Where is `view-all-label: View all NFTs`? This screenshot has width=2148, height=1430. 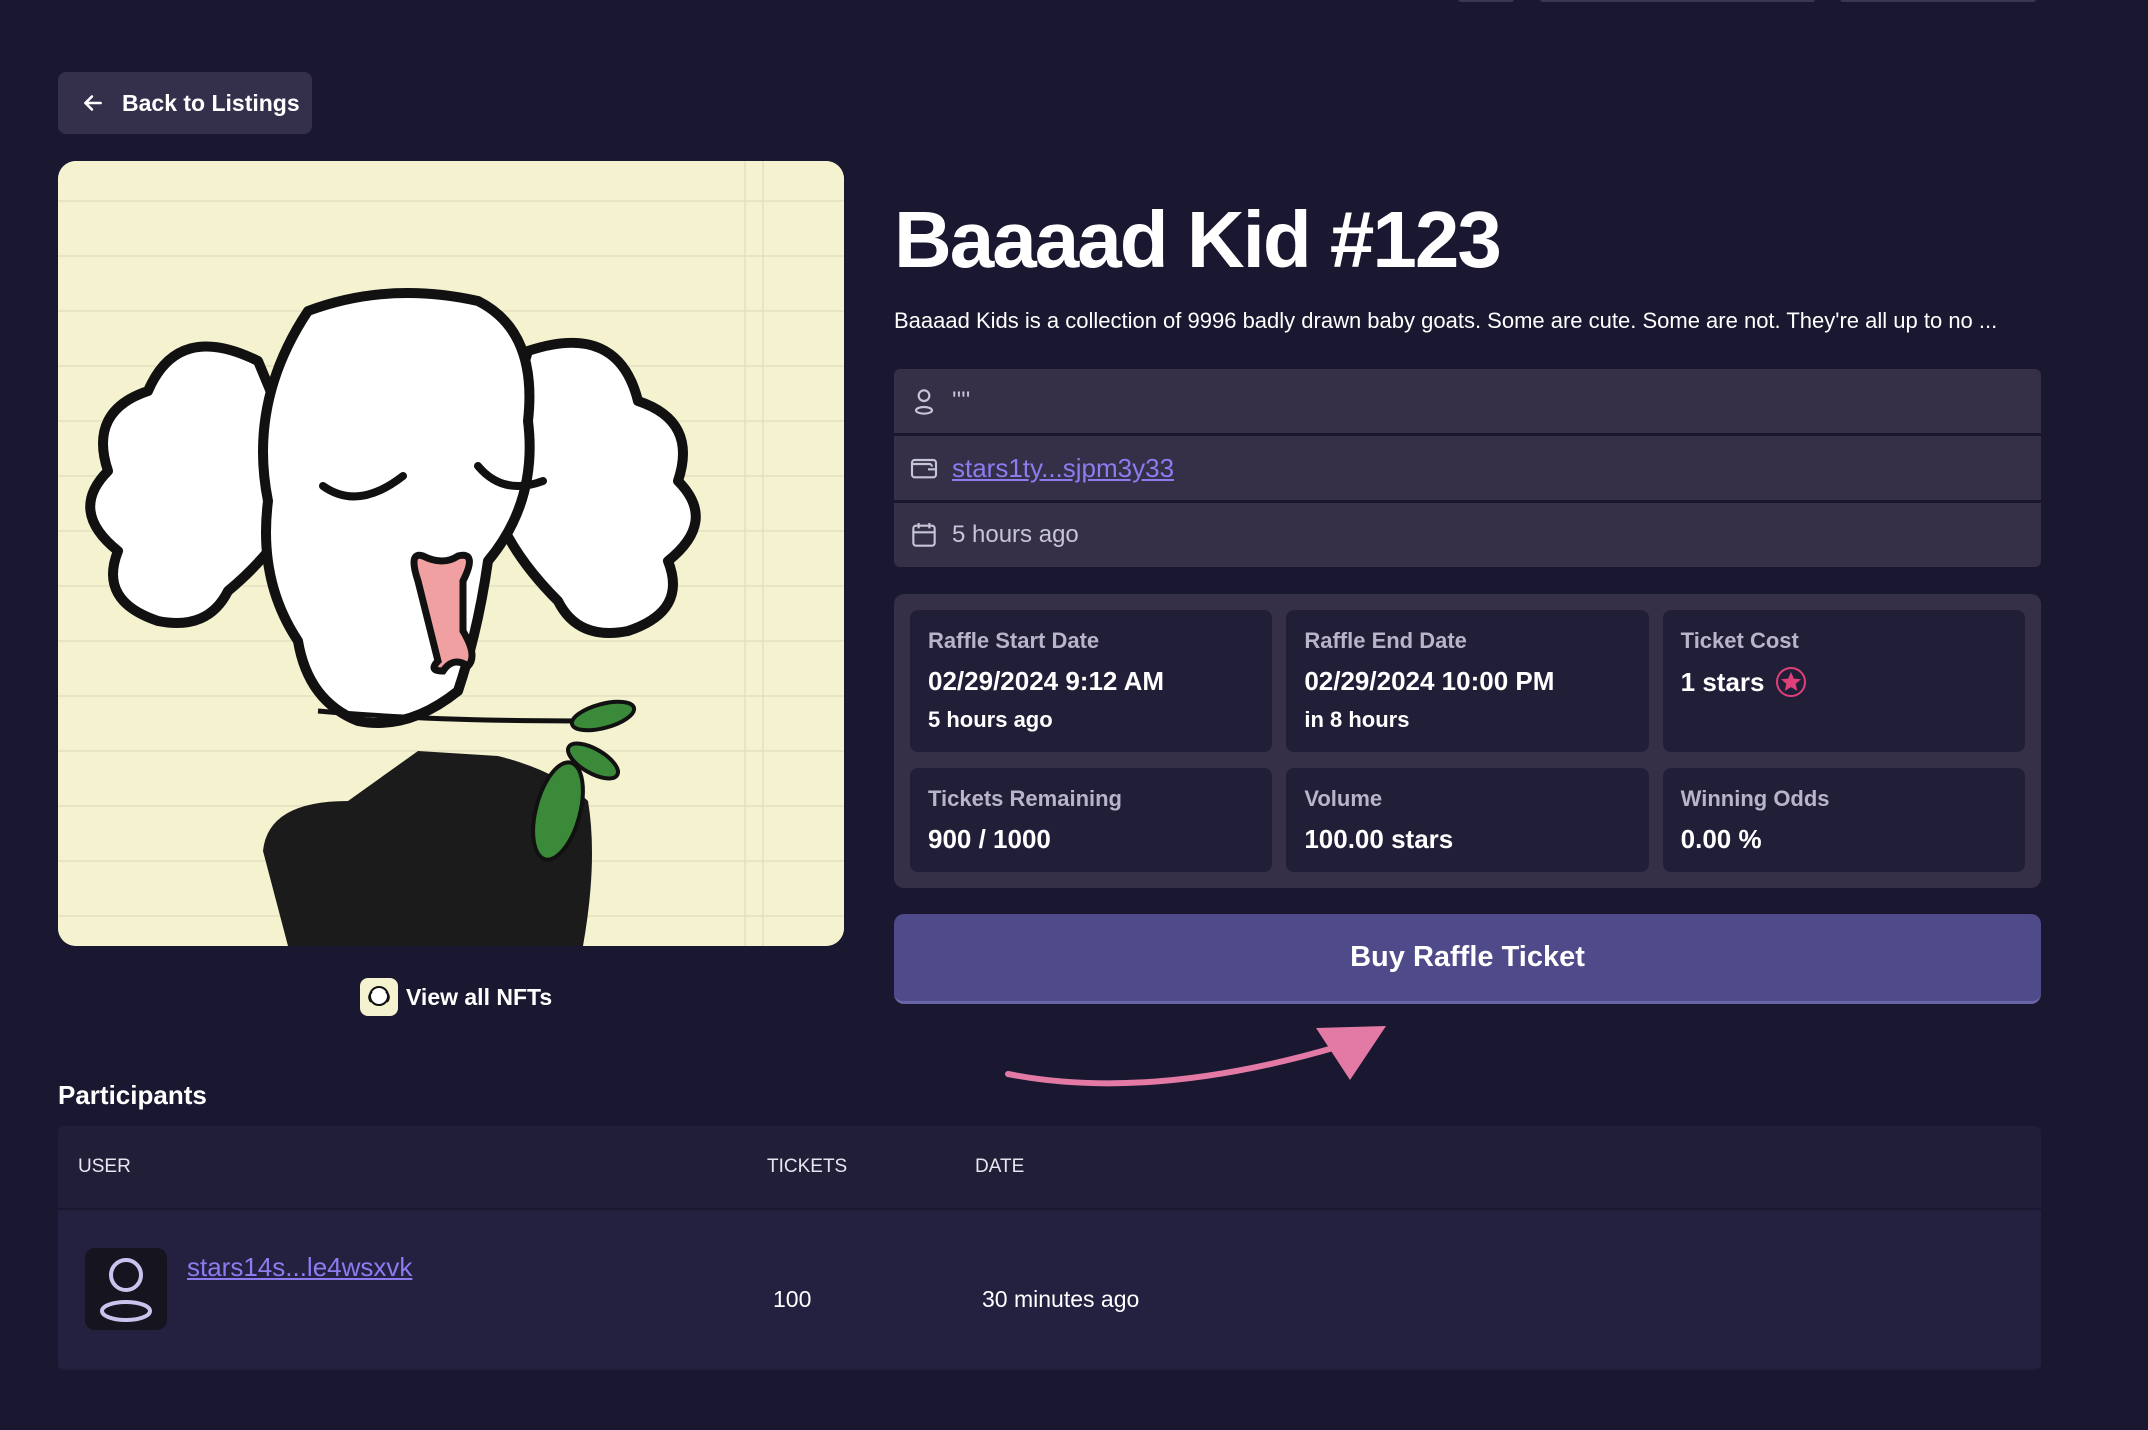
view-all-label: View all NFTs is located at coordinates (479, 996).